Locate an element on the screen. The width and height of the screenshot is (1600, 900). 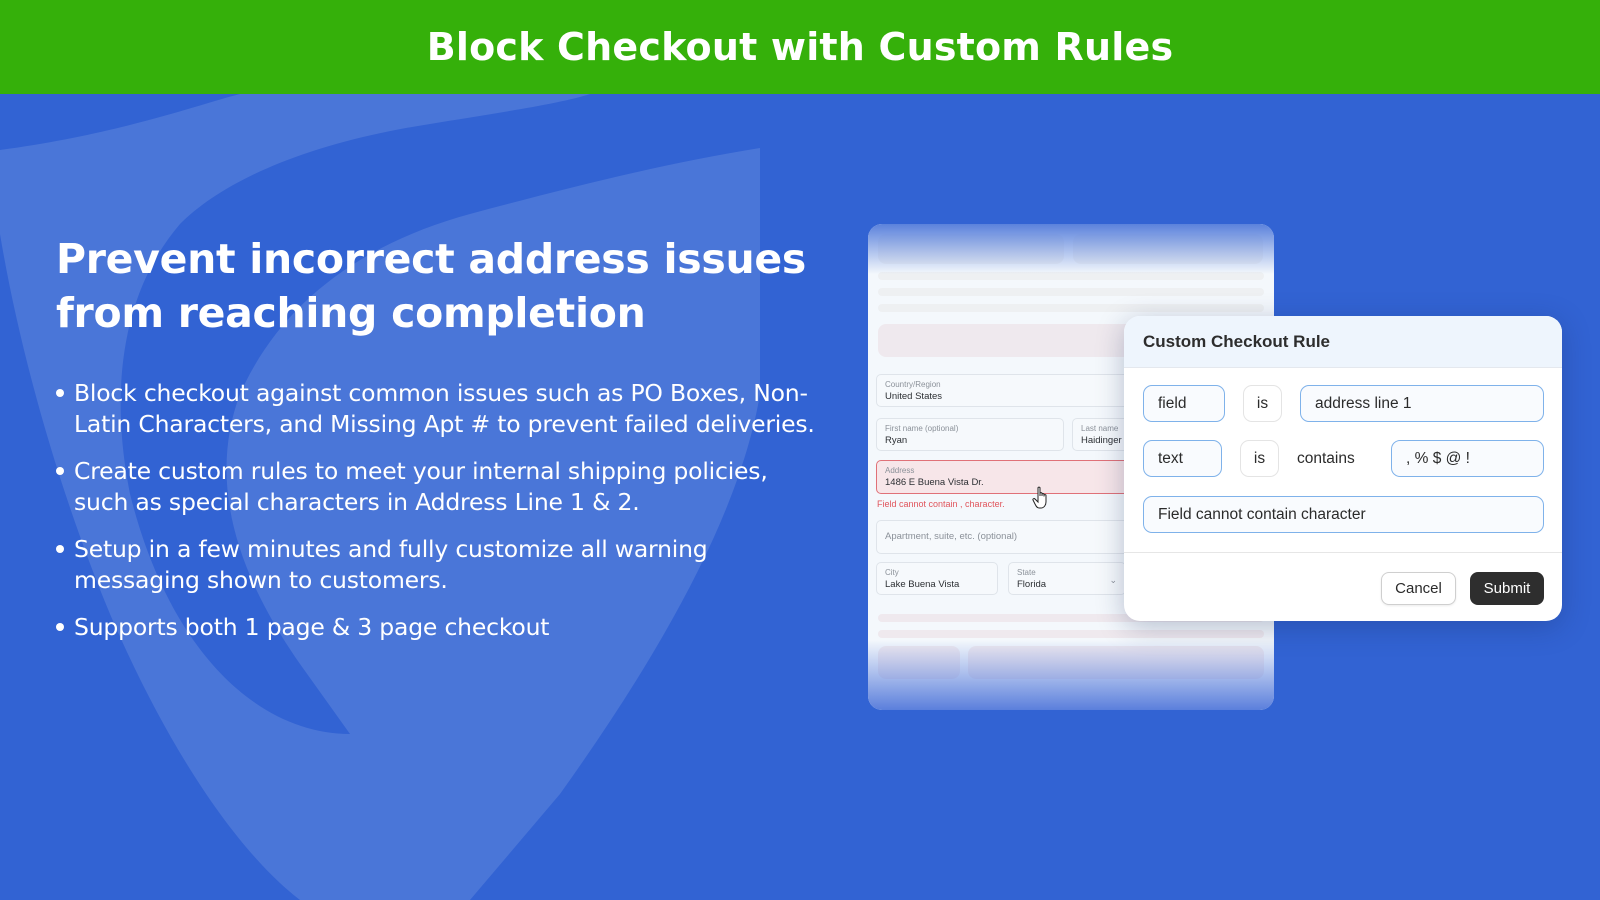
hand-pointer-cursor-icon is located at coordinates (1039, 497).